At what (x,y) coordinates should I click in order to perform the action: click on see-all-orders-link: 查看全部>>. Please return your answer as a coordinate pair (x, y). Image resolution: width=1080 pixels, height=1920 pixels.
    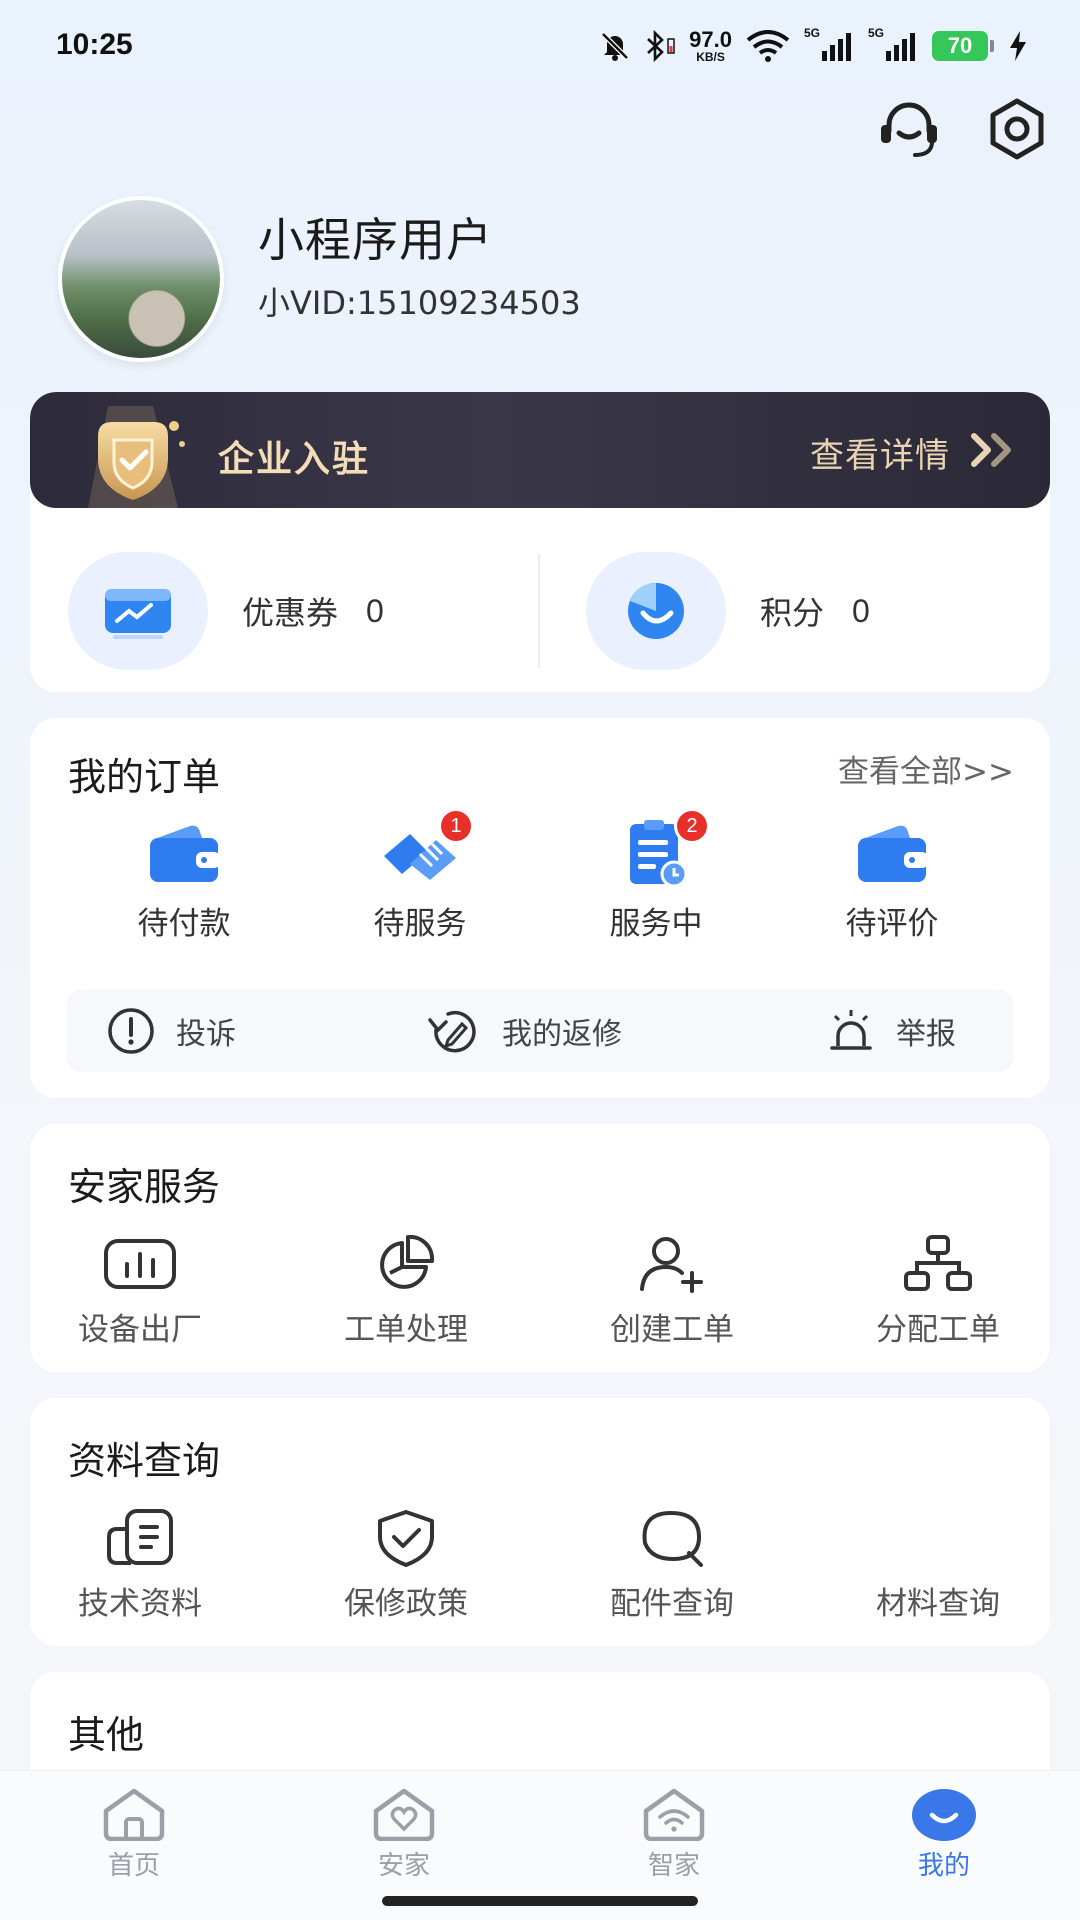
    Looking at the image, I should click on (926, 768).